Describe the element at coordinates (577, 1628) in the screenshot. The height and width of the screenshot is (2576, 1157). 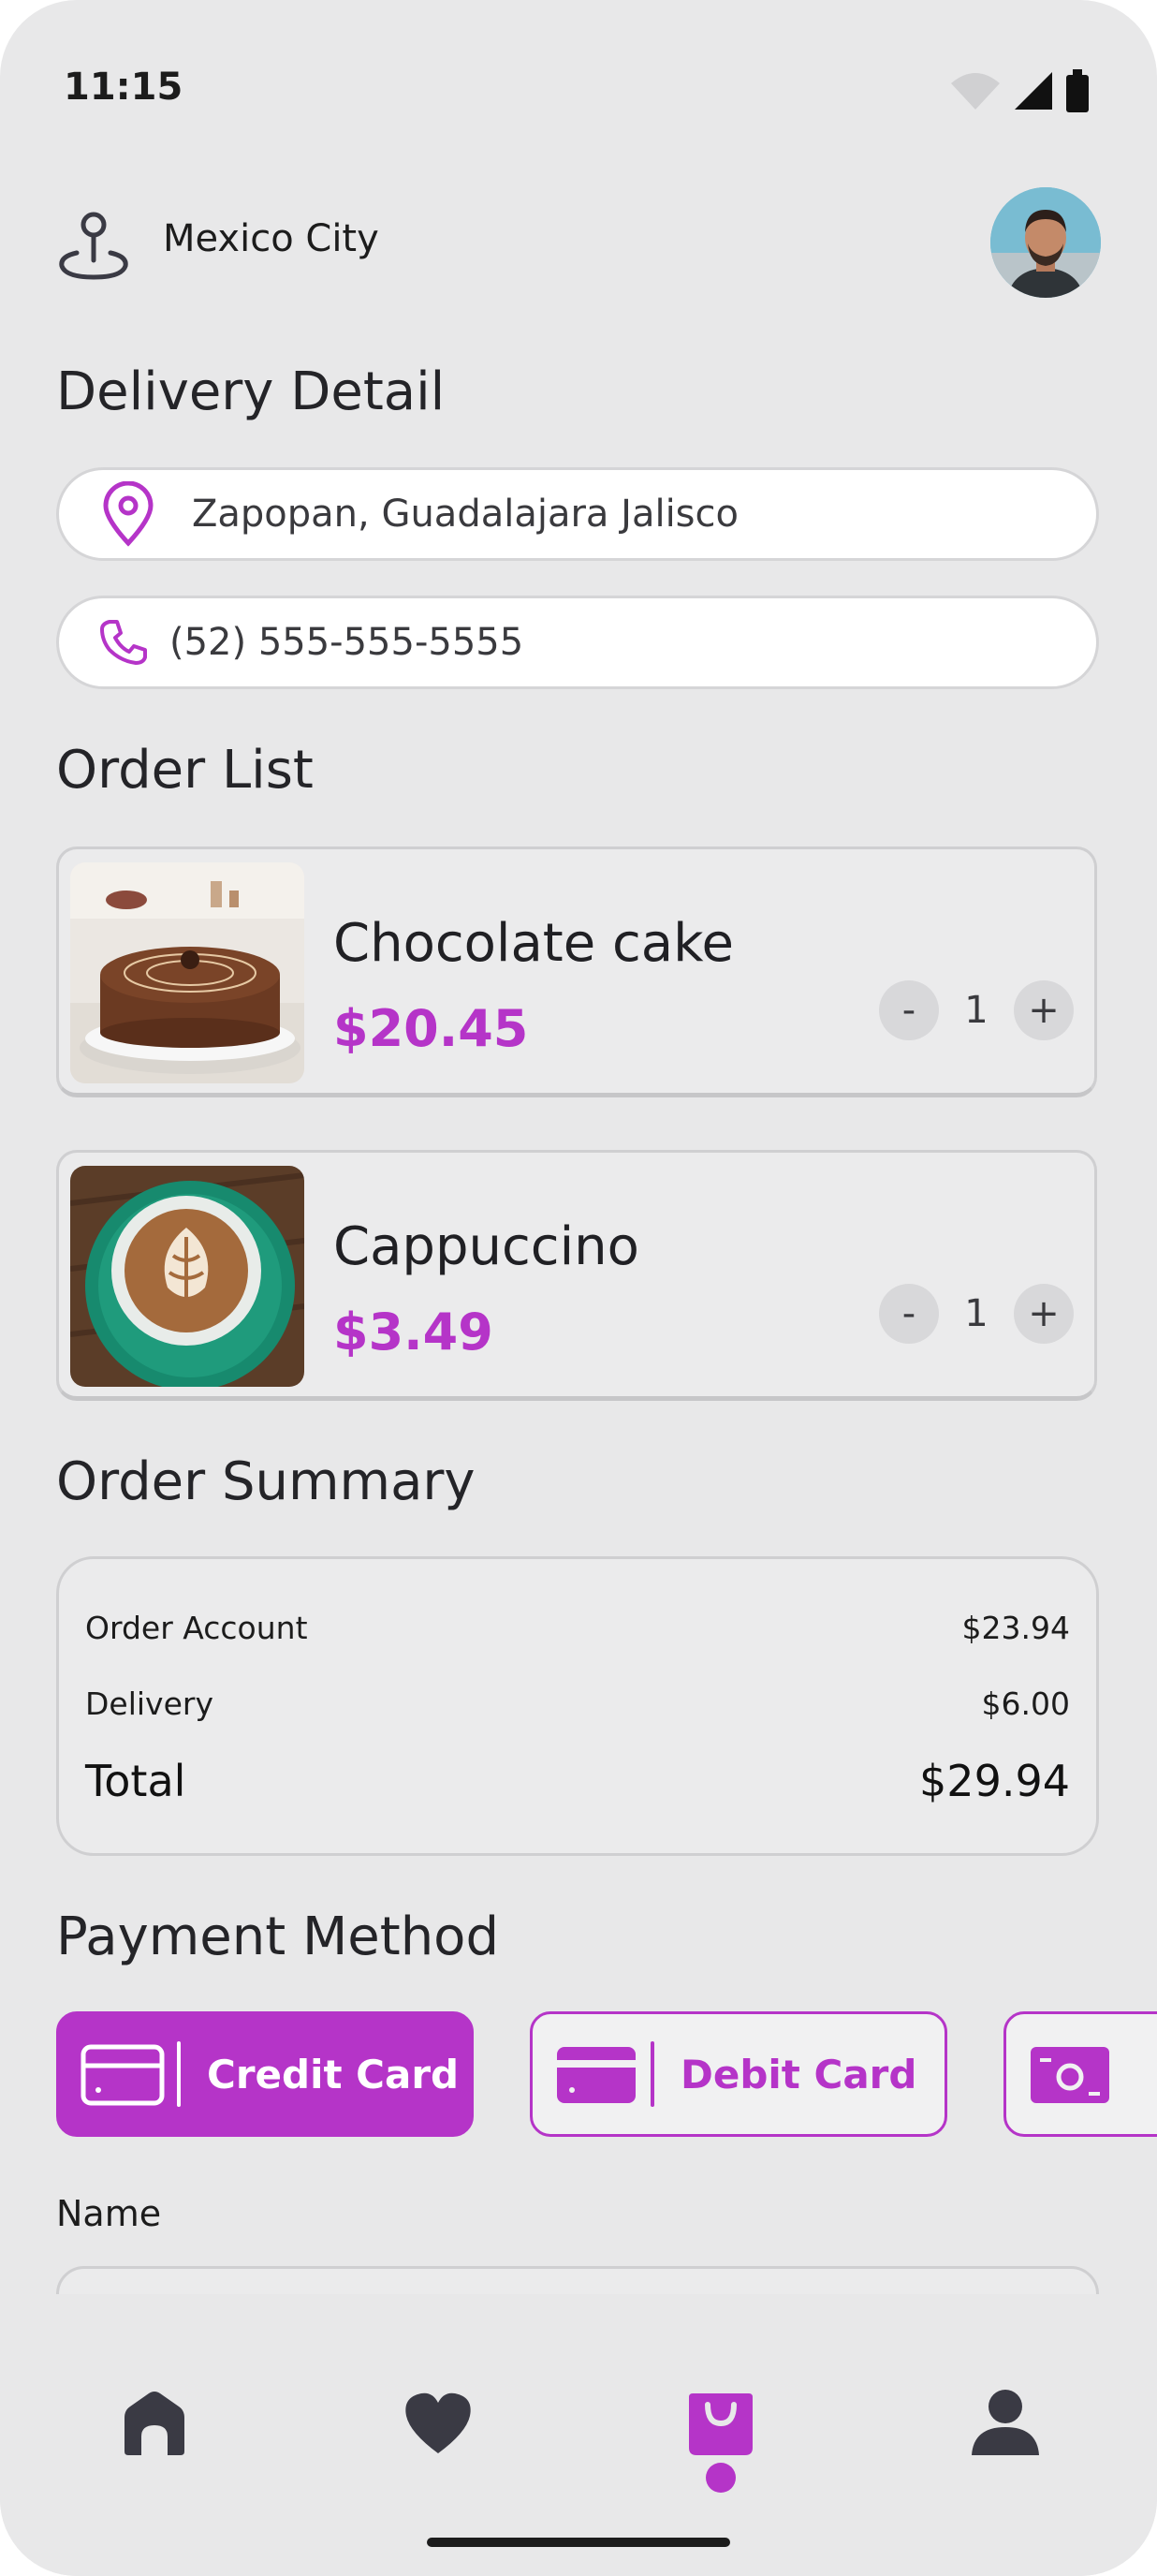
I see `summary-row-order-account: Order Account $23.94` at that location.